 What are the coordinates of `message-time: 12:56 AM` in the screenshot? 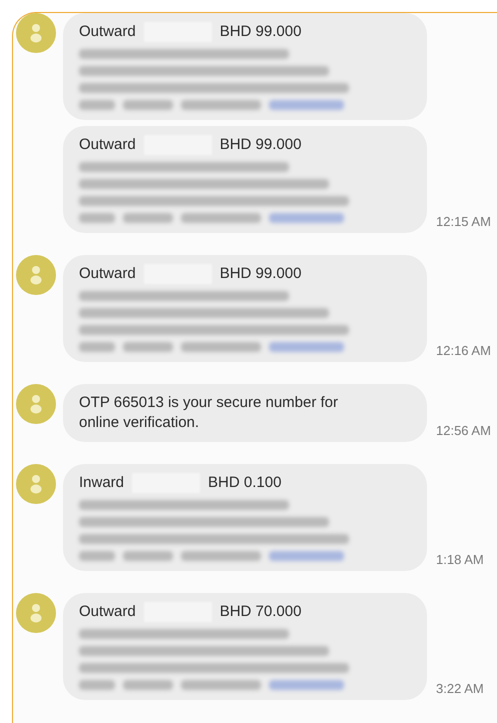 It's located at (463, 431).